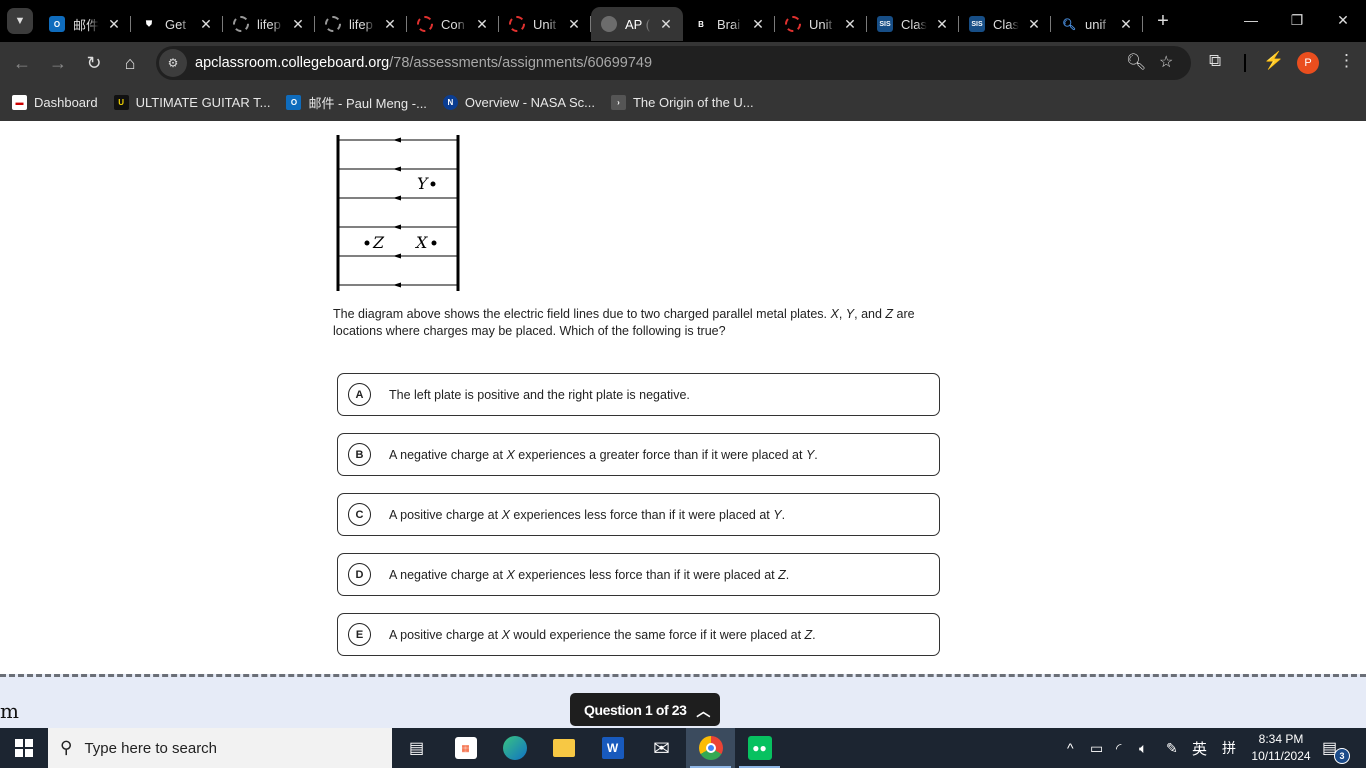 Image resolution: width=1366 pixels, height=768 pixels. I want to click on task-view-icon: ▤, so click(416, 748).